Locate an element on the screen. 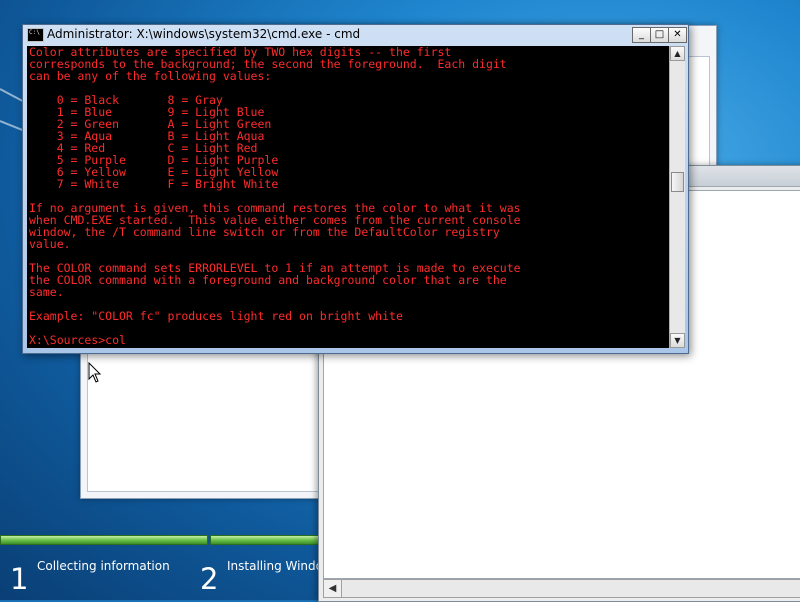 This screenshot has width=800, height=602. scroll-left-button: ◀ is located at coordinates (333, 588).